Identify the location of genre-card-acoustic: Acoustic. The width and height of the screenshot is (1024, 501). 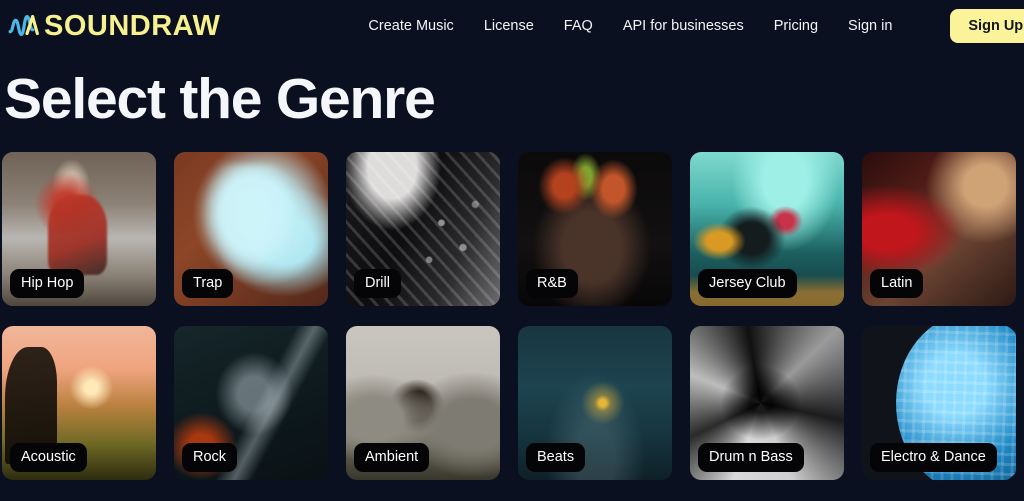
(79, 402).